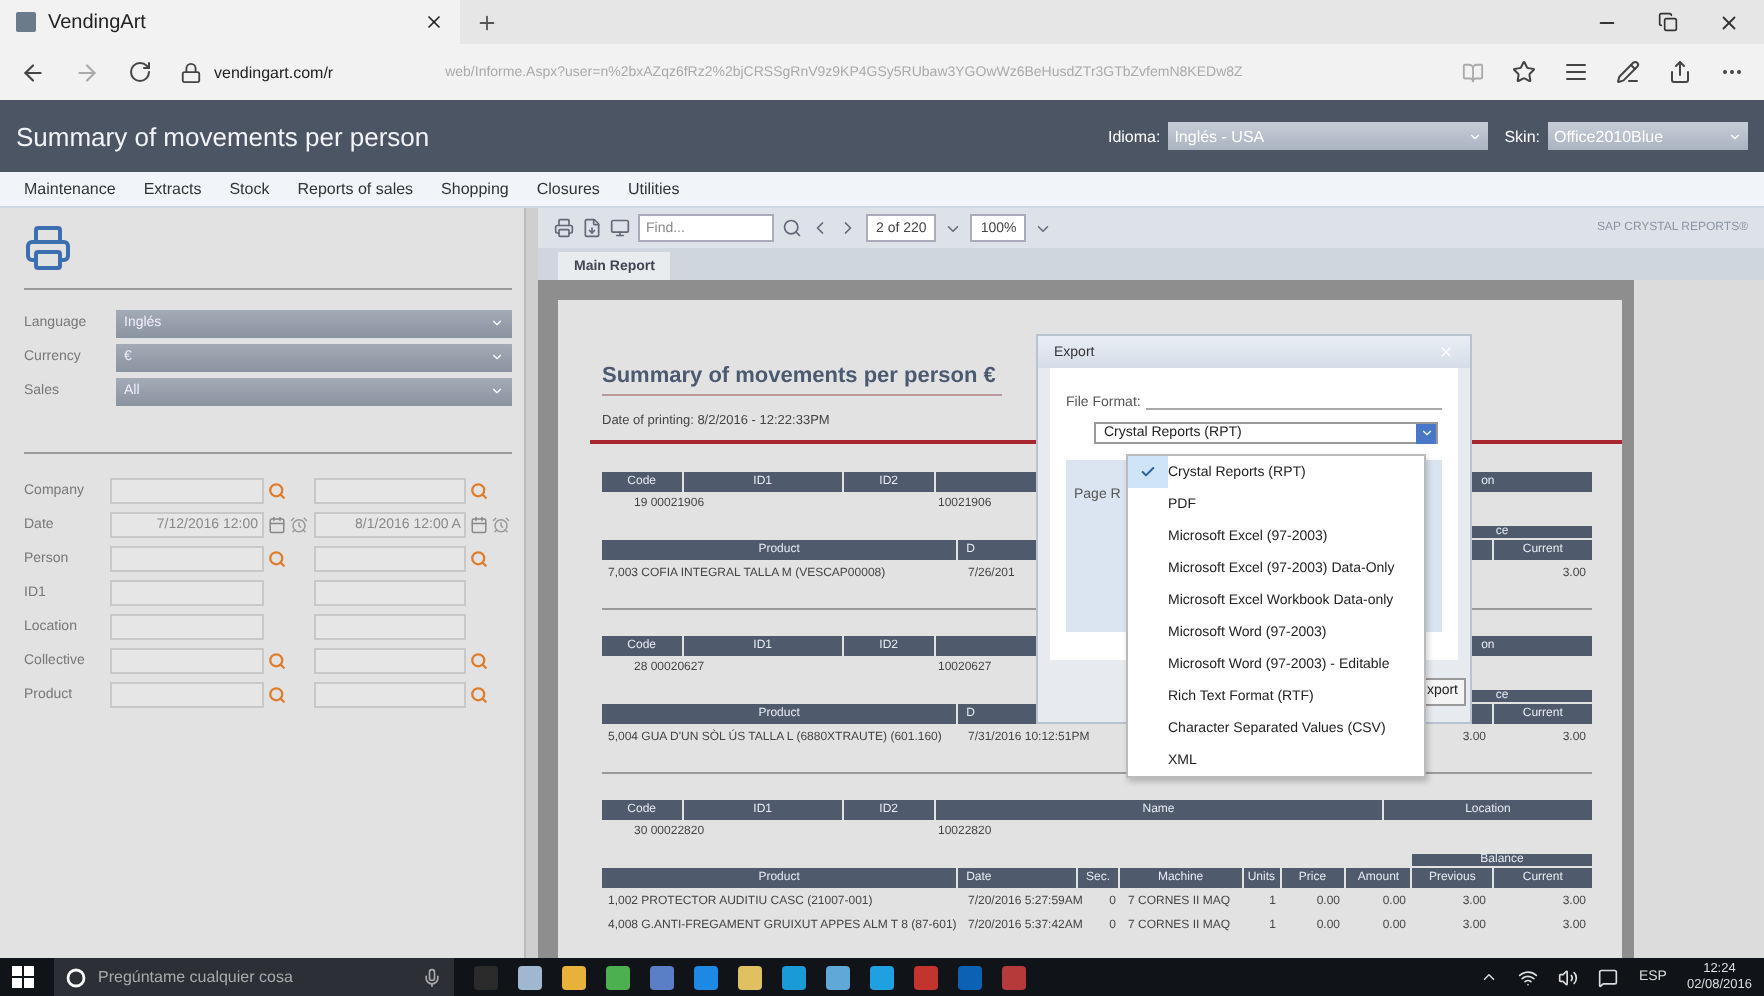 The height and width of the screenshot is (996, 1764). What do you see at coordinates (1680, 72) in the screenshot?
I see `share-icon` at bounding box center [1680, 72].